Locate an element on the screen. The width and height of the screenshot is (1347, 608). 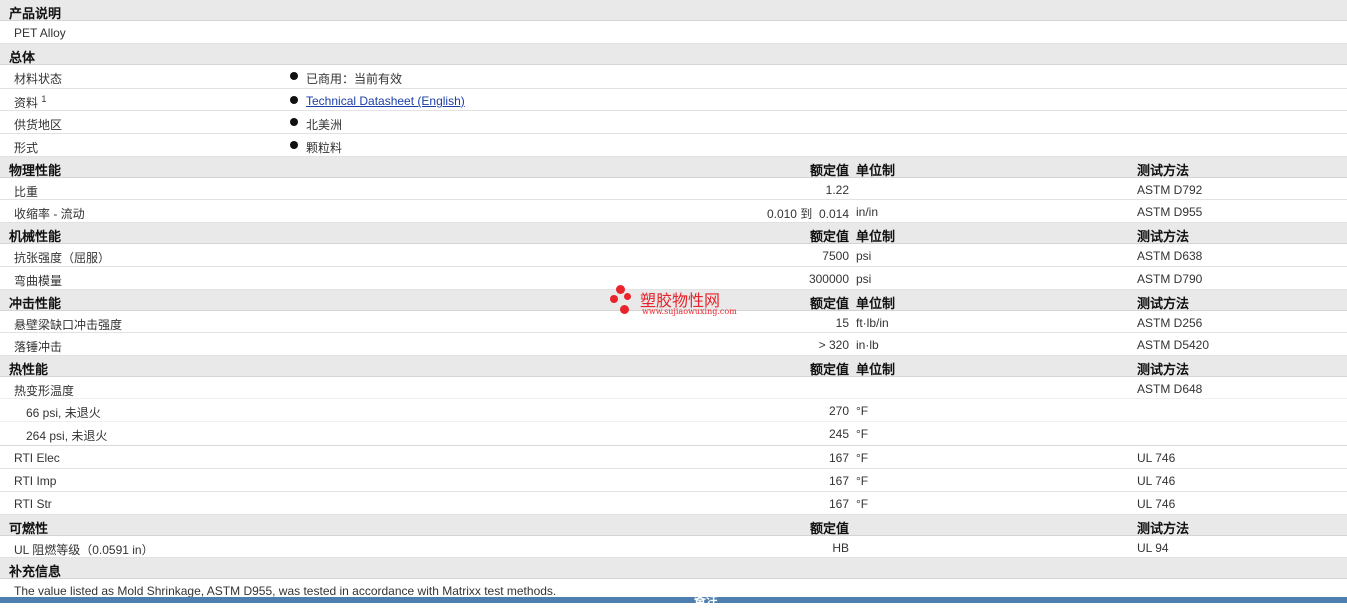
watermark-logo: 塑胶物性网 www.sujiaowuxing.com is located at coordinates (685, 301).